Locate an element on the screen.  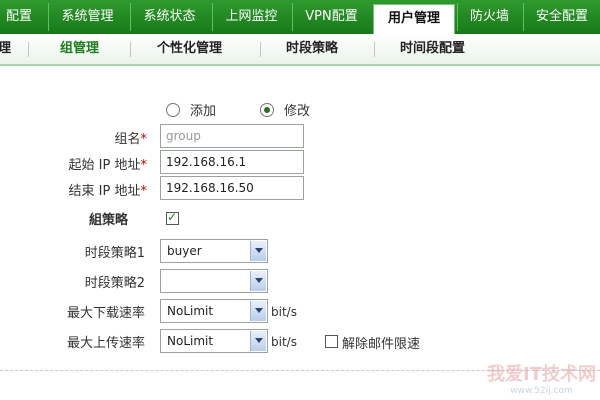
tab-internet-monitor: 上网监控 is located at coordinates (251, 17).